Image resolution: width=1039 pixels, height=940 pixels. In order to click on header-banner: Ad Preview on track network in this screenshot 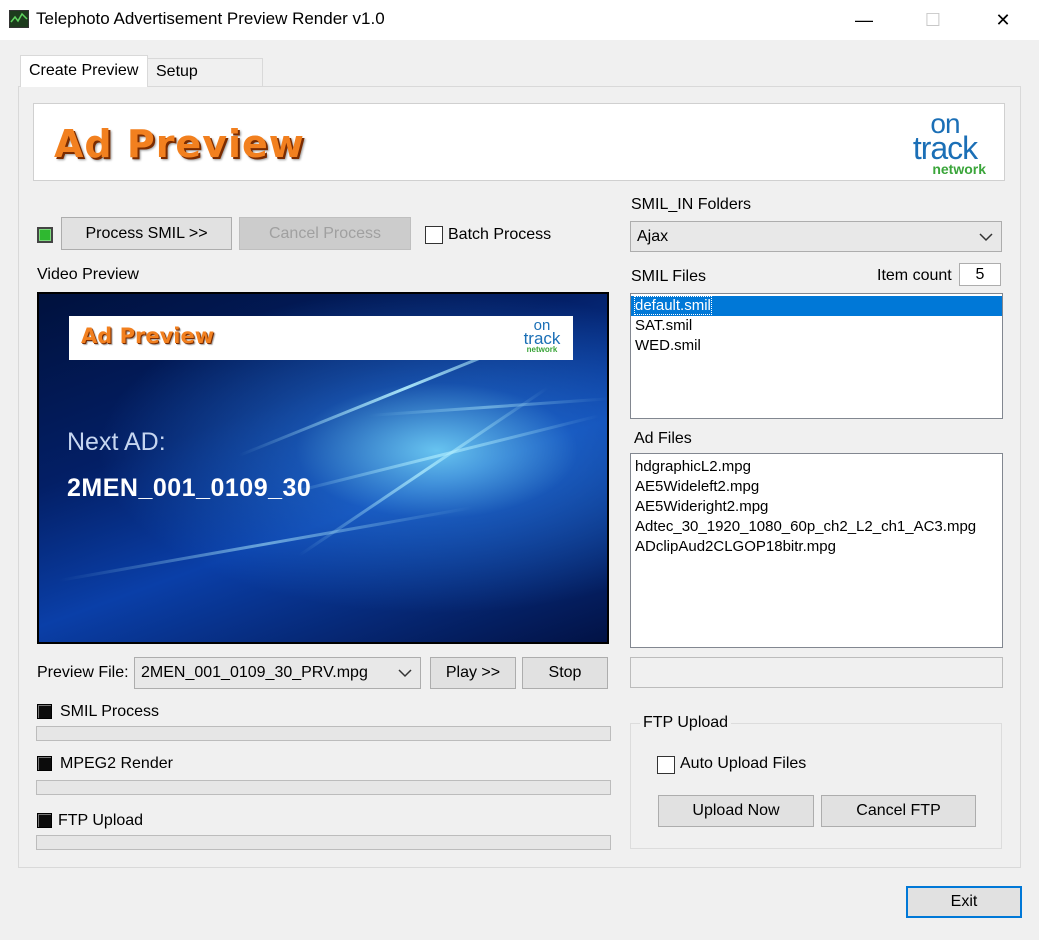, I will do `click(519, 142)`.